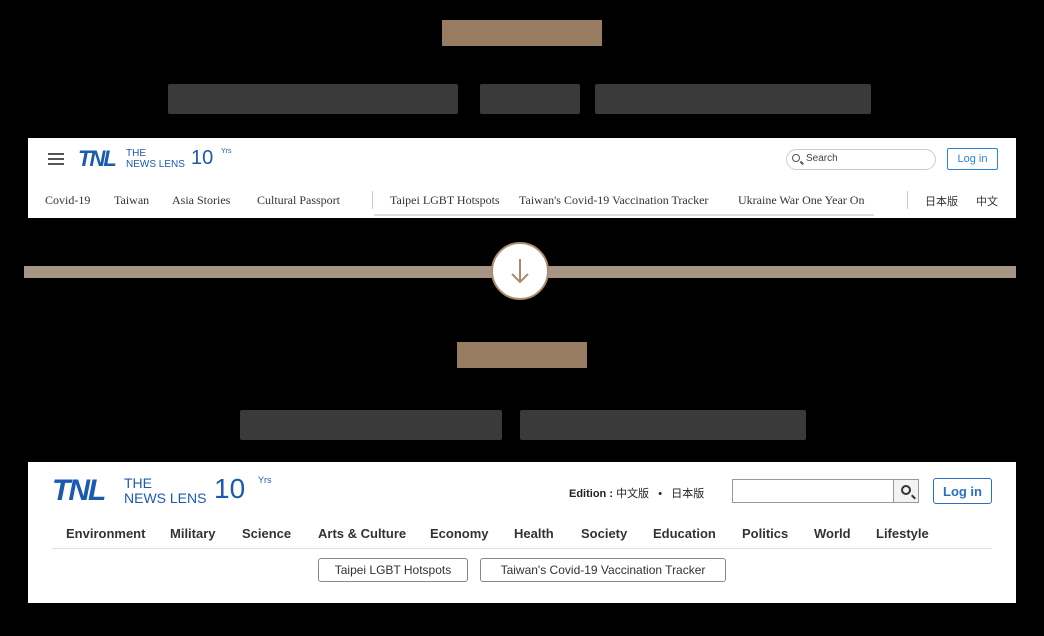 Image resolution: width=1044 pixels, height=636 pixels. What do you see at coordinates (313, 99) in the screenshot?
I see `before-subheading-blurred` at bounding box center [313, 99].